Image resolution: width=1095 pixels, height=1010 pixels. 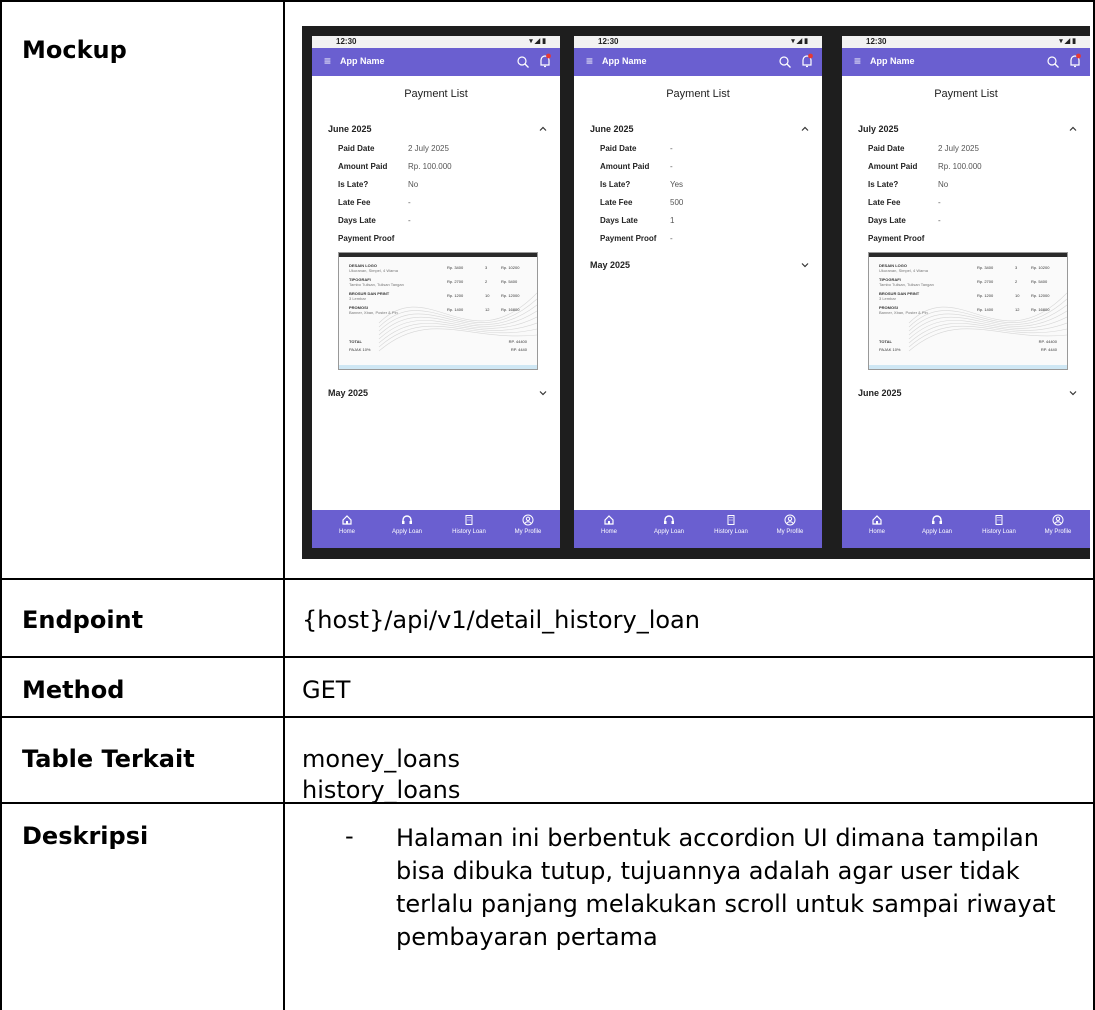 What do you see at coordinates (1048, 349) in the screenshot?
I see `proof-tax-value: RP. 4440` at bounding box center [1048, 349].